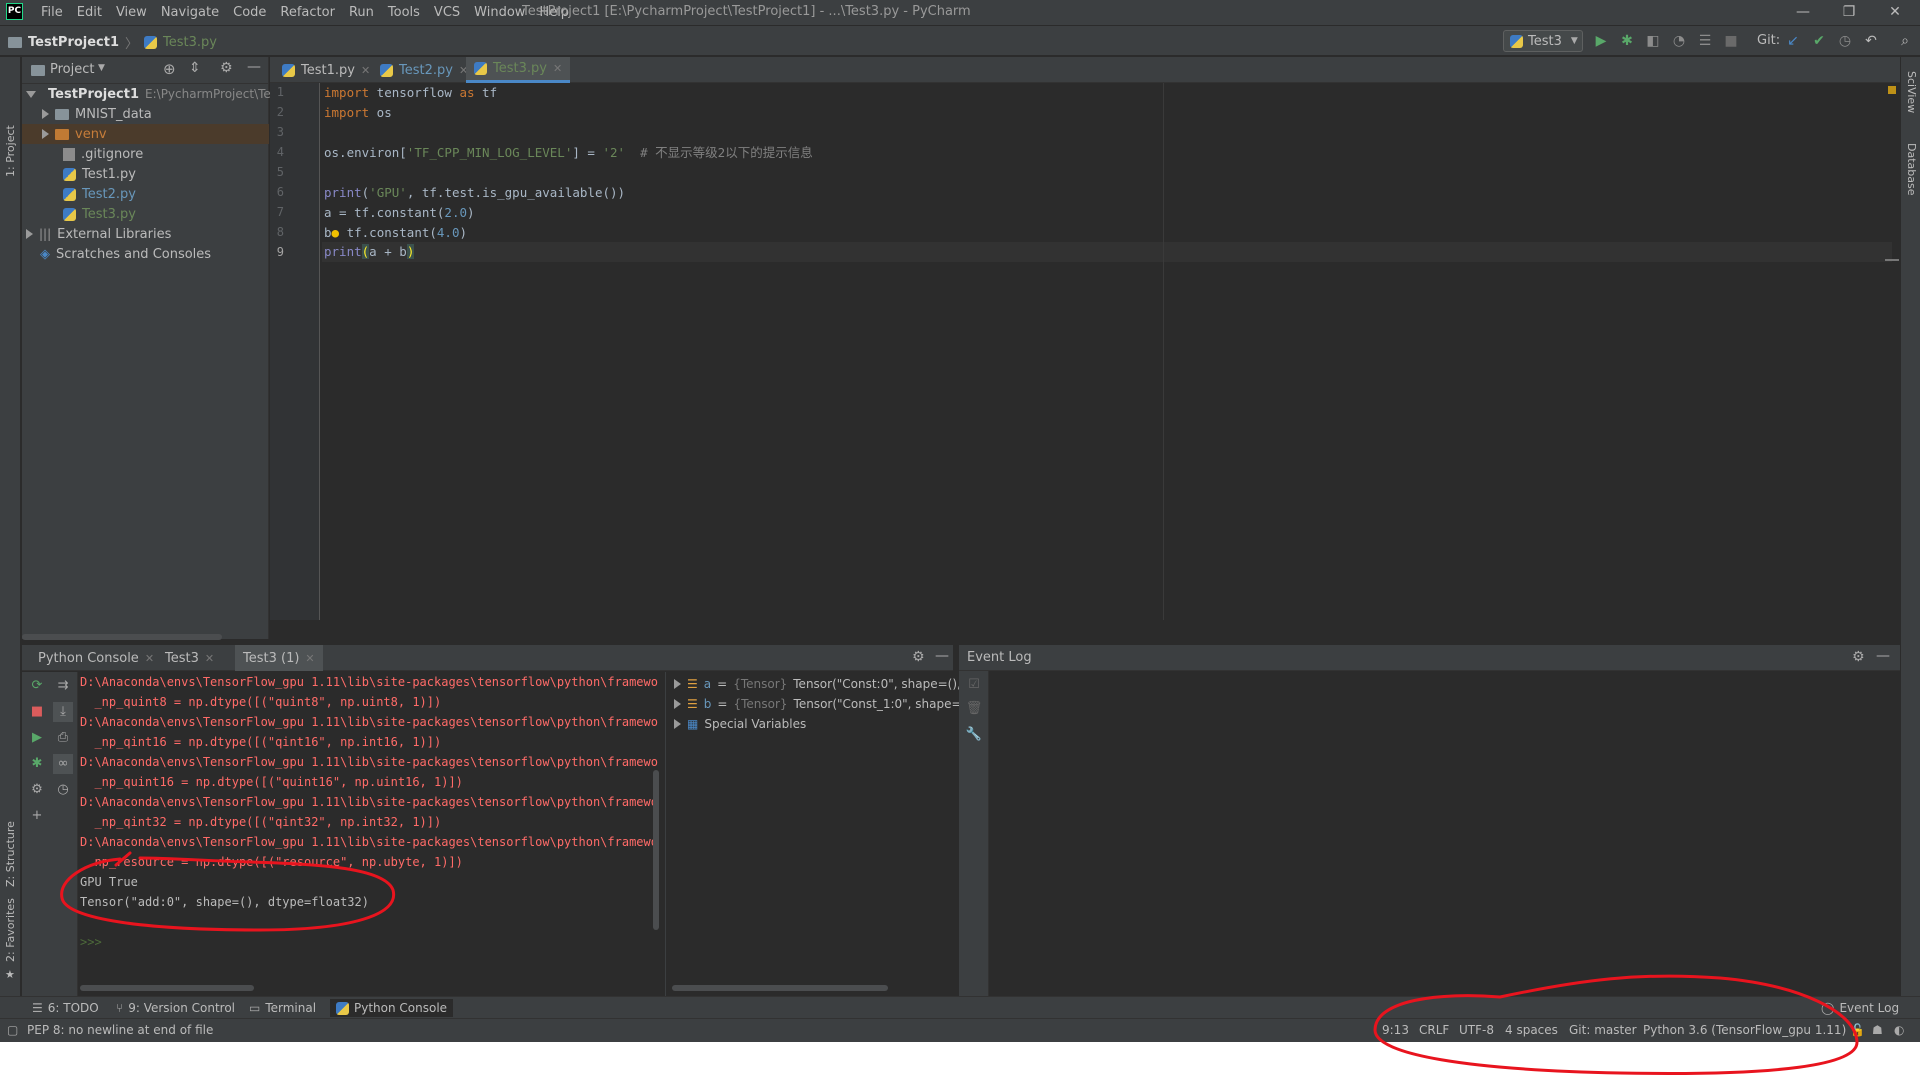 The image size is (1920, 1079). Describe the element at coordinates (1705, 41) in the screenshot. I see `concurrency-icon: ☰` at that location.